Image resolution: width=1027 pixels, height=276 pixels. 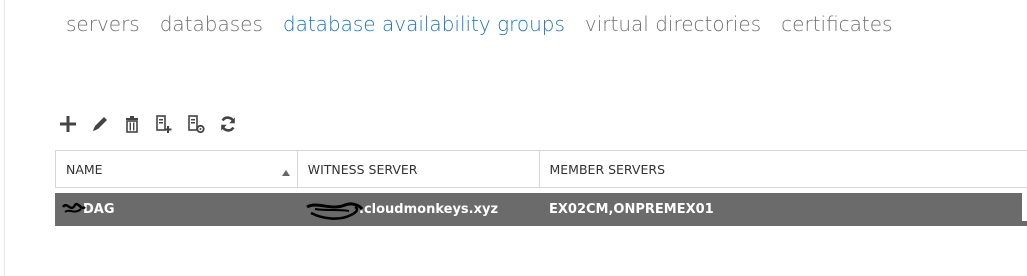 What do you see at coordinates (4, 138) in the screenshot?
I see `left-divider` at bounding box center [4, 138].